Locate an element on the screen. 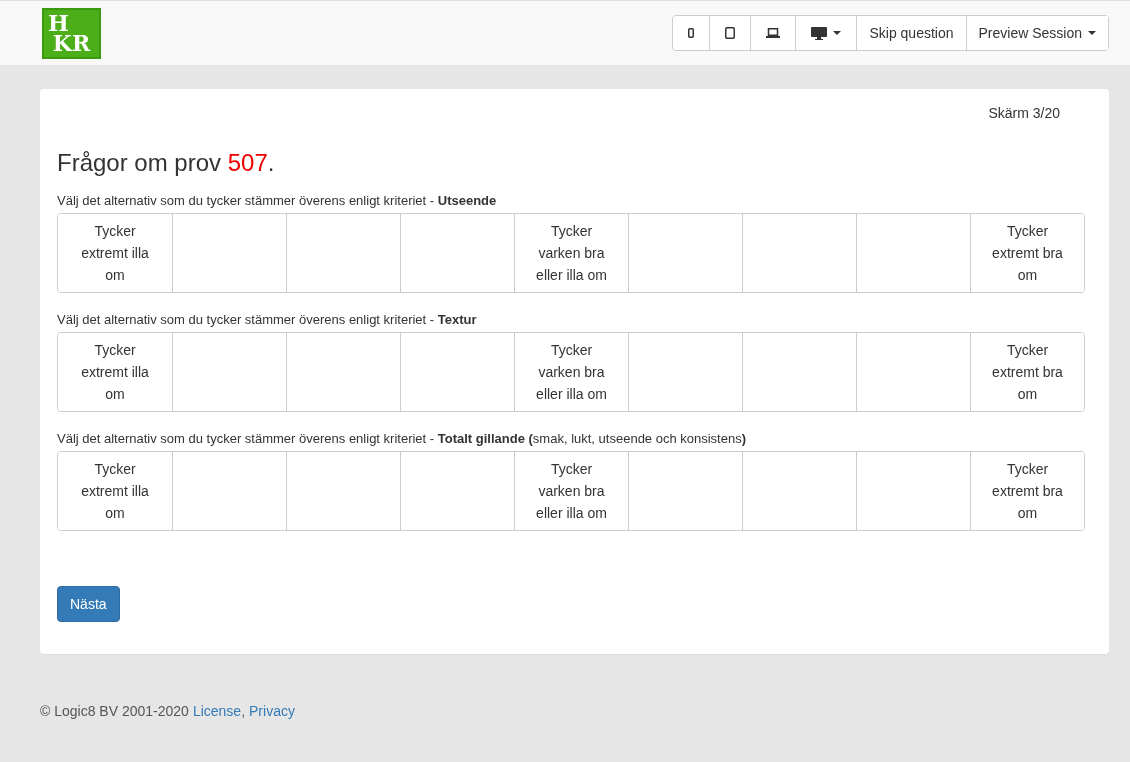  logo: H KR is located at coordinates (71, 33).